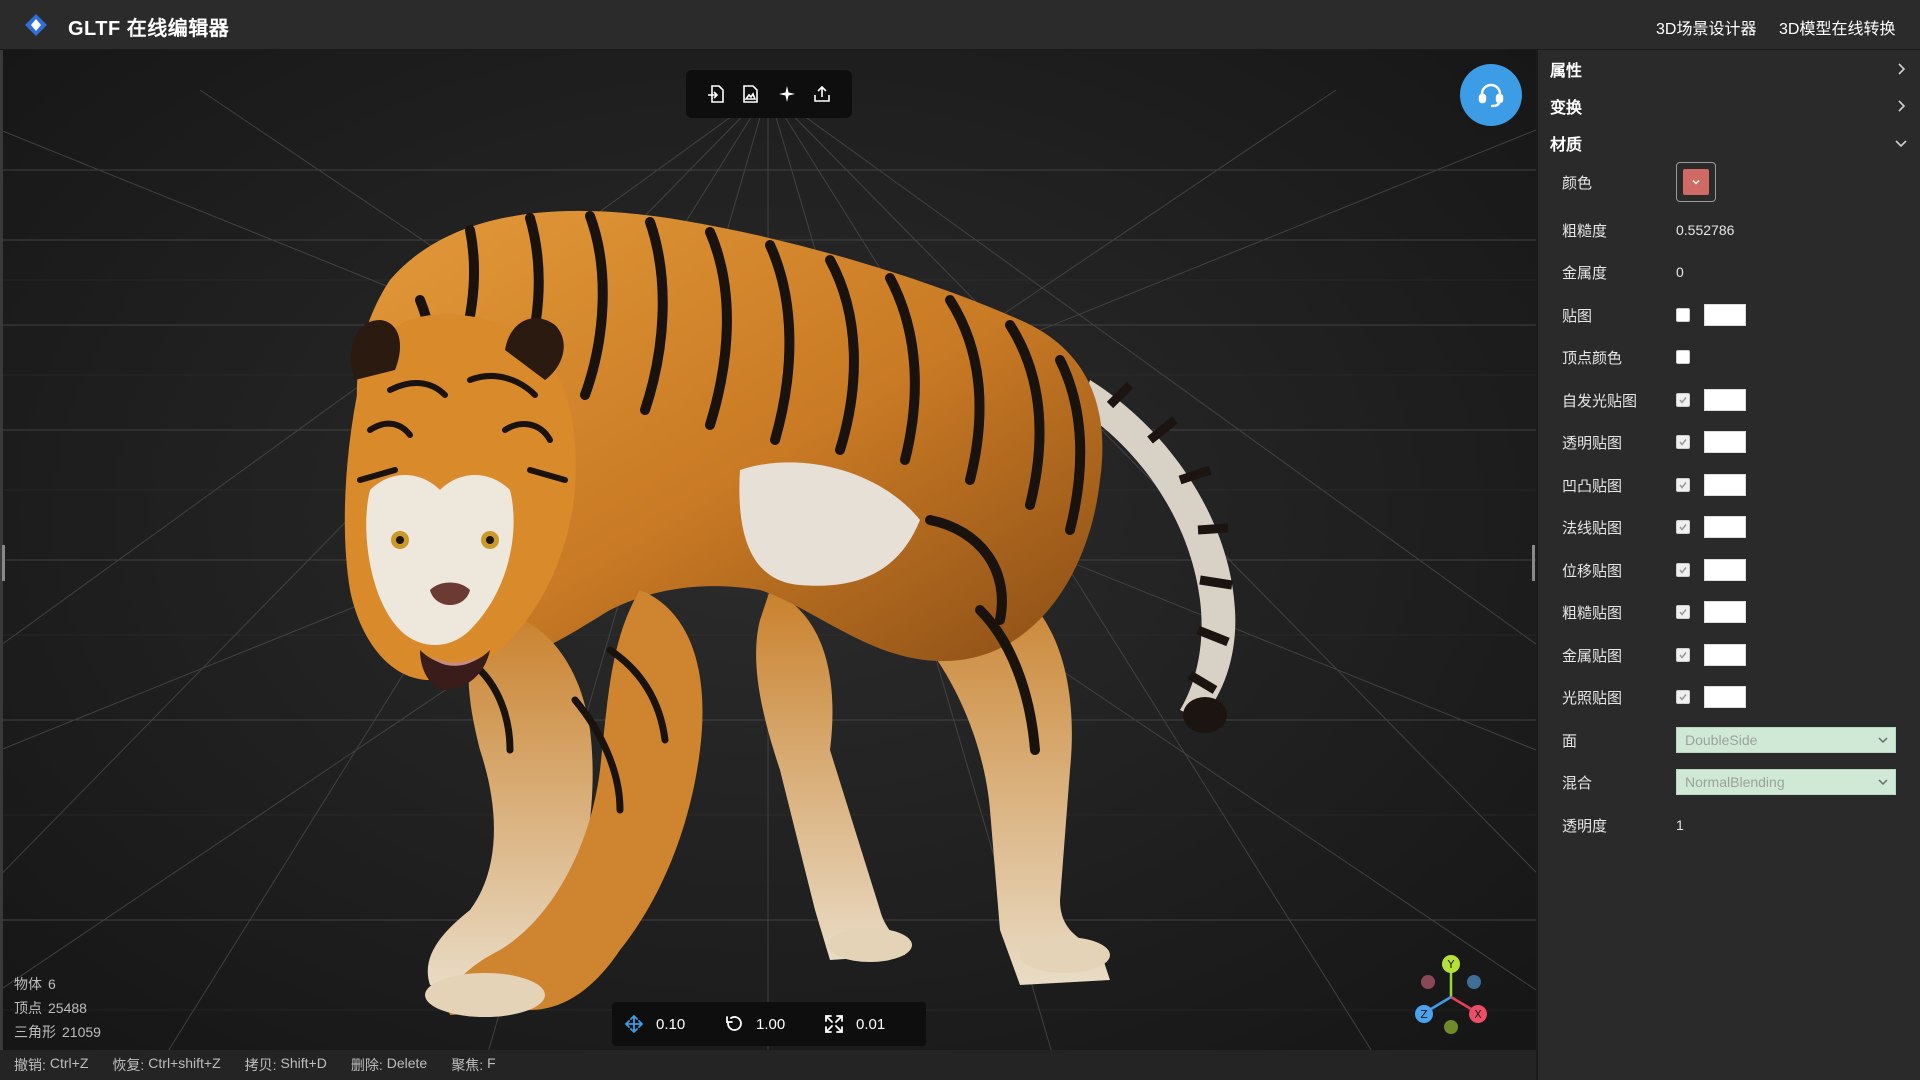 The width and height of the screenshot is (1920, 1080). What do you see at coordinates (1683, 400) in the screenshot?
I see `emissive-map-checkbox` at bounding box center [1683, 400].